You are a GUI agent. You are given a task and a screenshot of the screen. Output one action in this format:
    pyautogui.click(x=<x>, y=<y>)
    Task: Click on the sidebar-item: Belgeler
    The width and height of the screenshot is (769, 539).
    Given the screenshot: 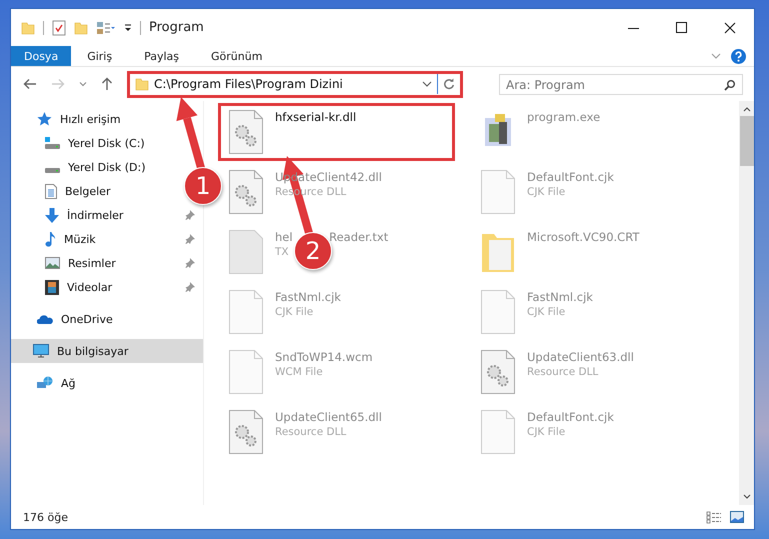 What is the action you would take?
    pyautogui.click(x=96, y=191)
    